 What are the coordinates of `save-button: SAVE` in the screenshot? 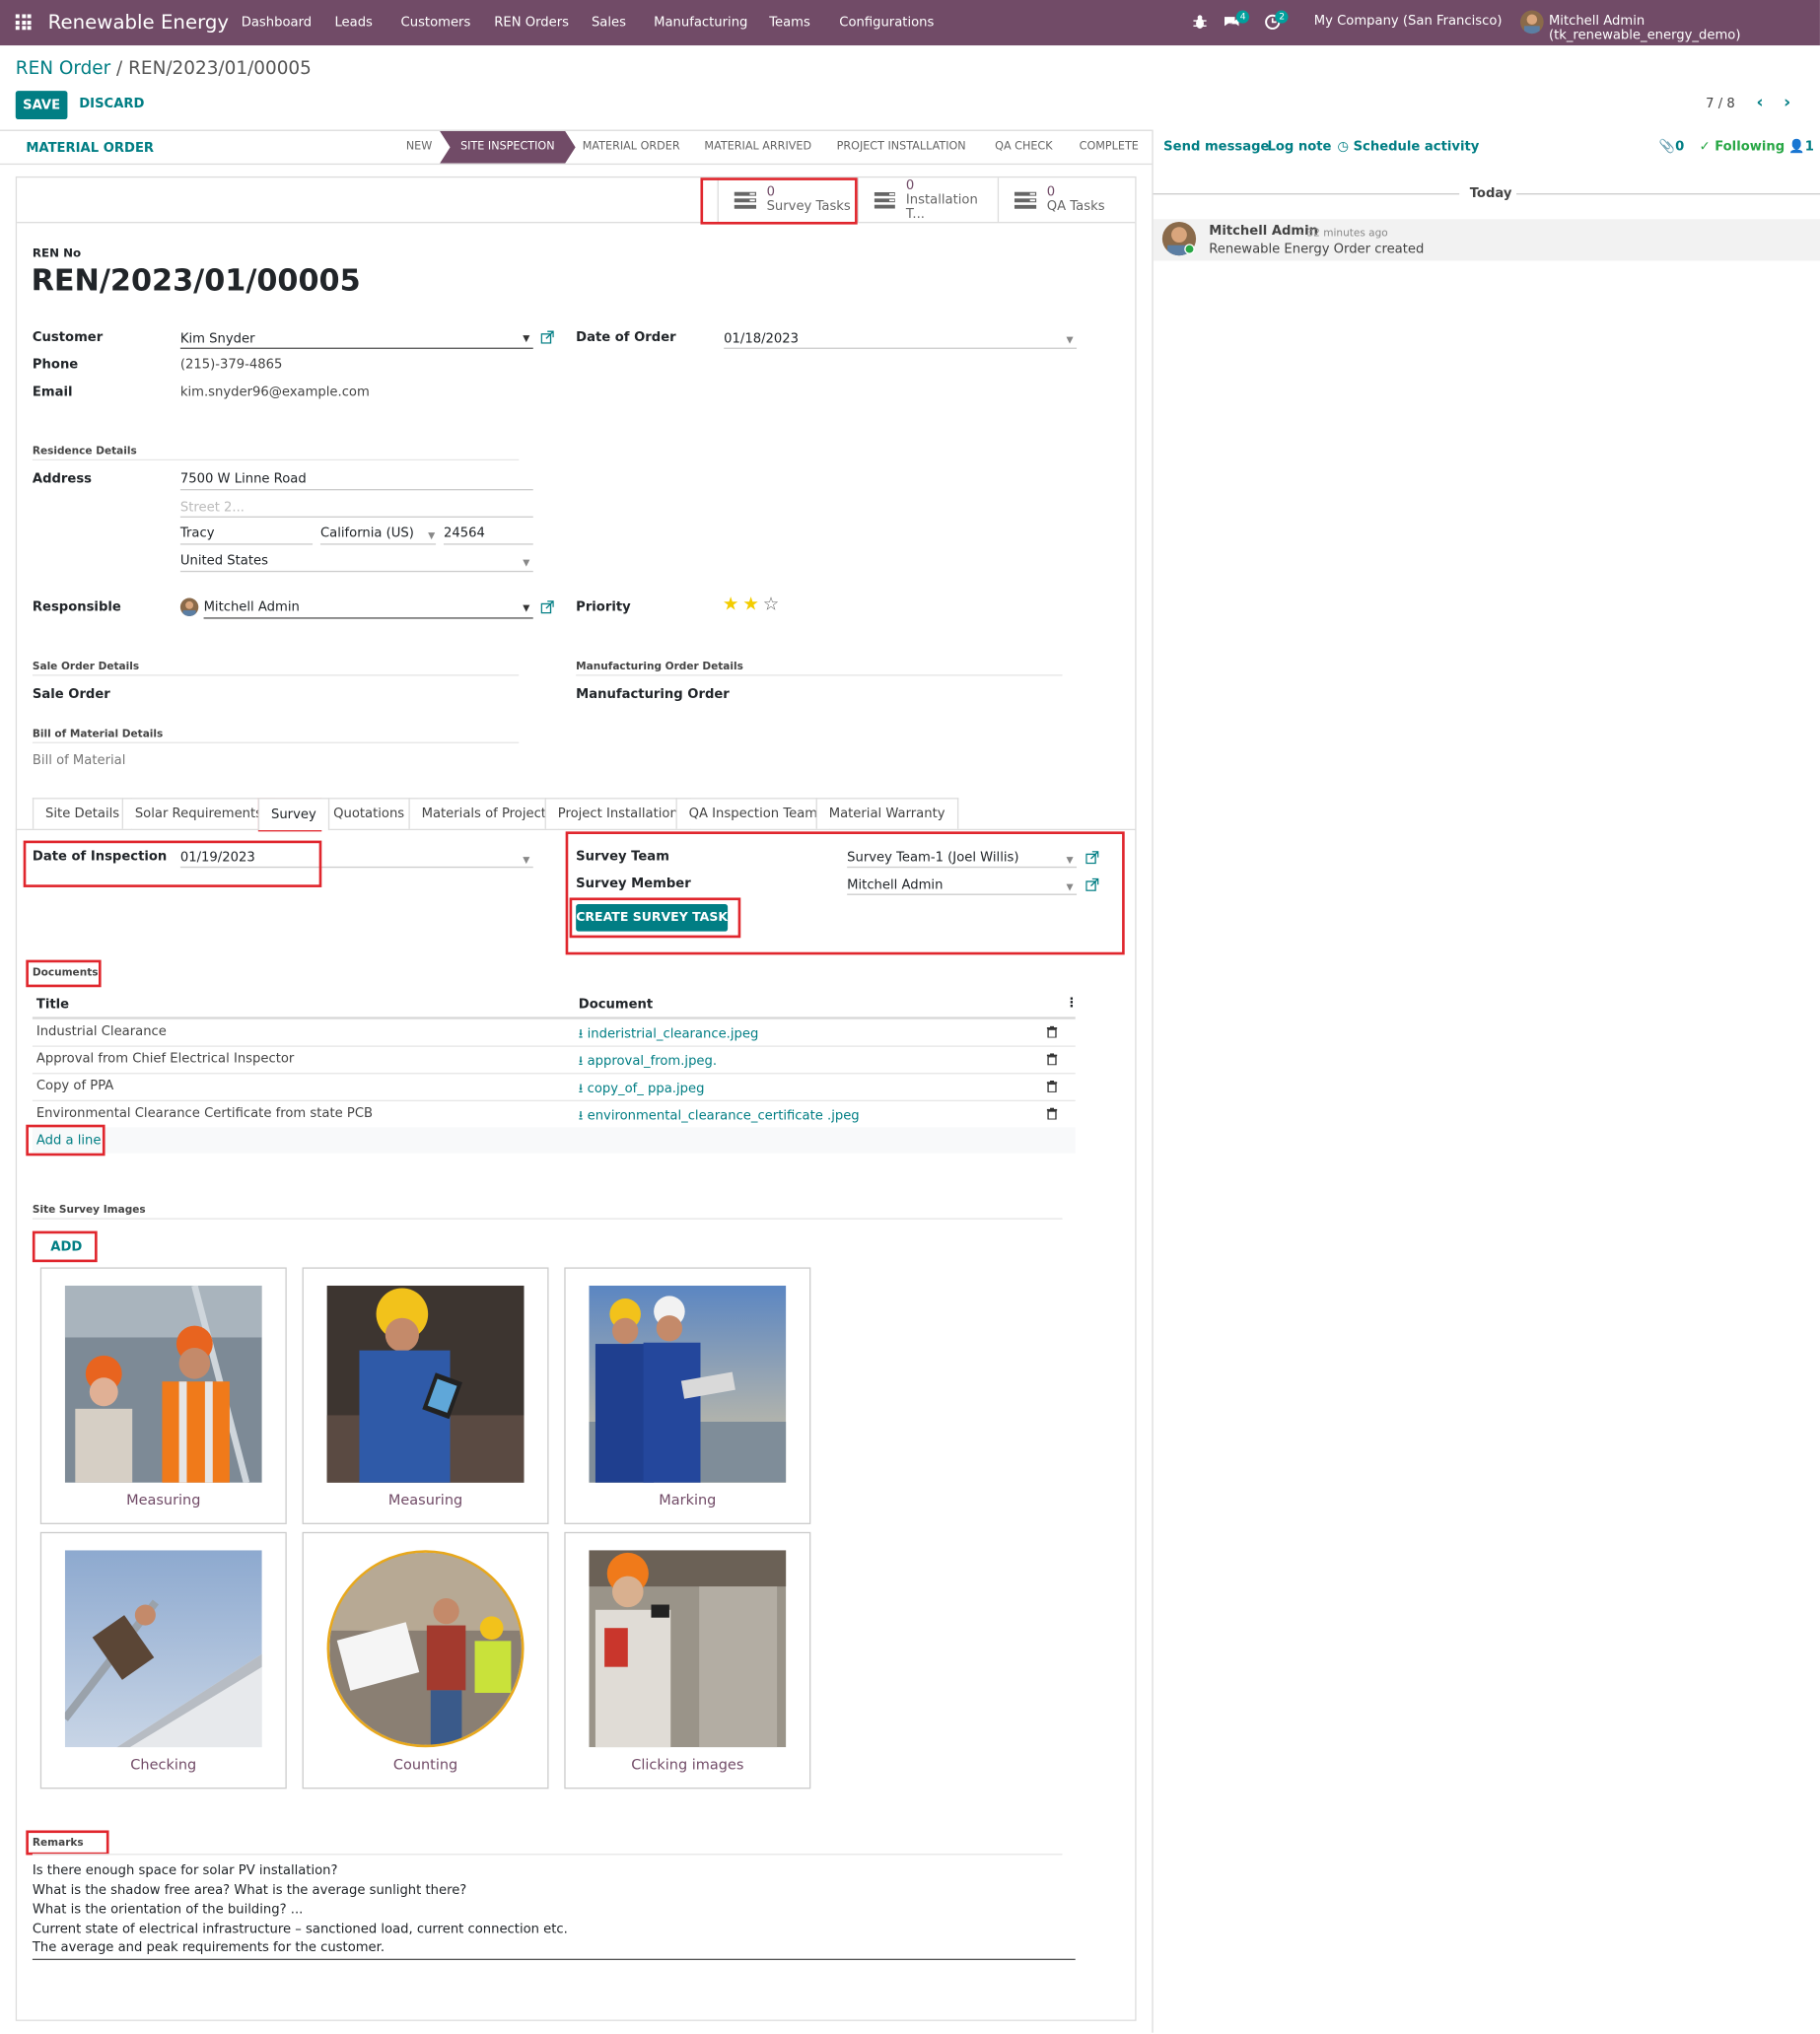 It's located at (41, 105).